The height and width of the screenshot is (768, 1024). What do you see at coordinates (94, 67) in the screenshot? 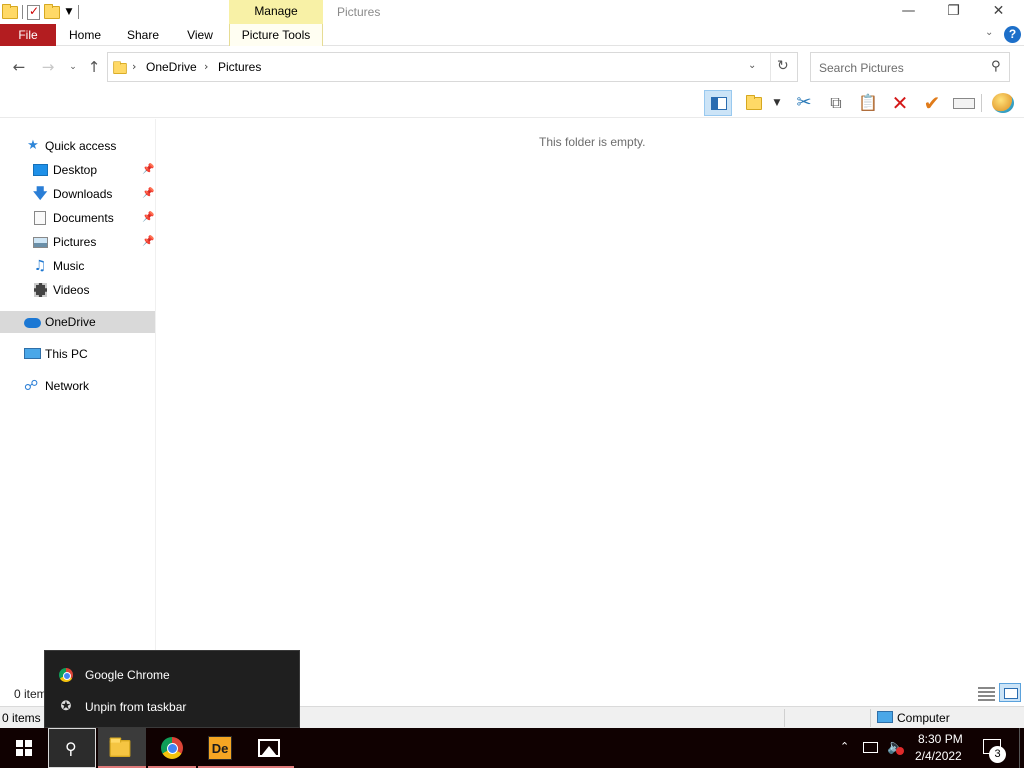
I see `up-arrow-icon: ↑` at bounding box center [94, 67].